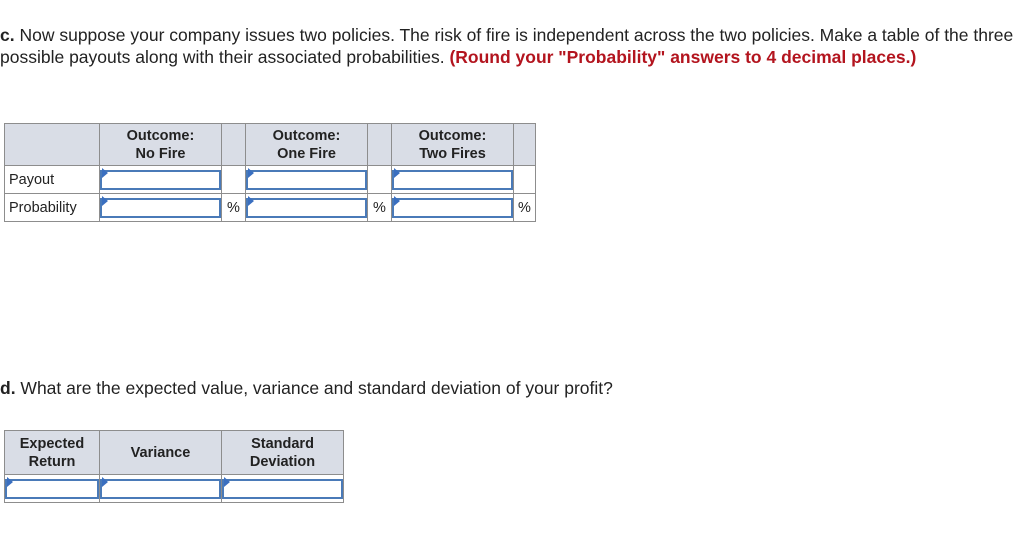 The image size is (1024, 533). I want to click on expected-return-cell, so click(52, 488).